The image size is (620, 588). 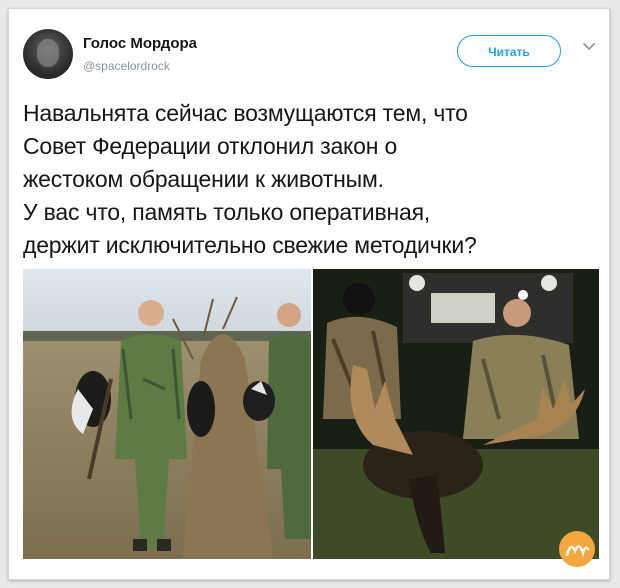 I want to click on nyka-logo, so click(x=577, y=549).